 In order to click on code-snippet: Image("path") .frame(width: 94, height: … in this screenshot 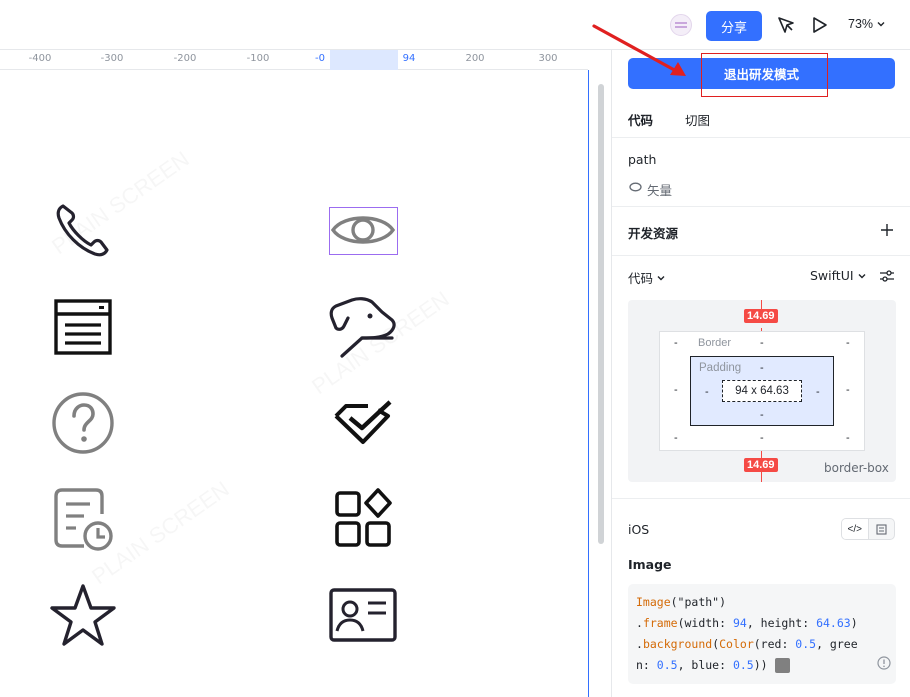, I will do `click(762, 634)`.